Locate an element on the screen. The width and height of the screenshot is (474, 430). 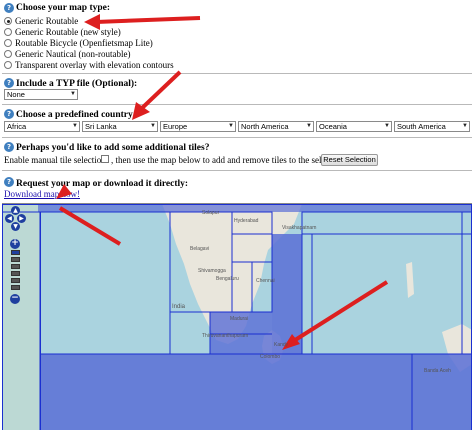
manual-selection-checkbox is located at coordinates (105, 159).